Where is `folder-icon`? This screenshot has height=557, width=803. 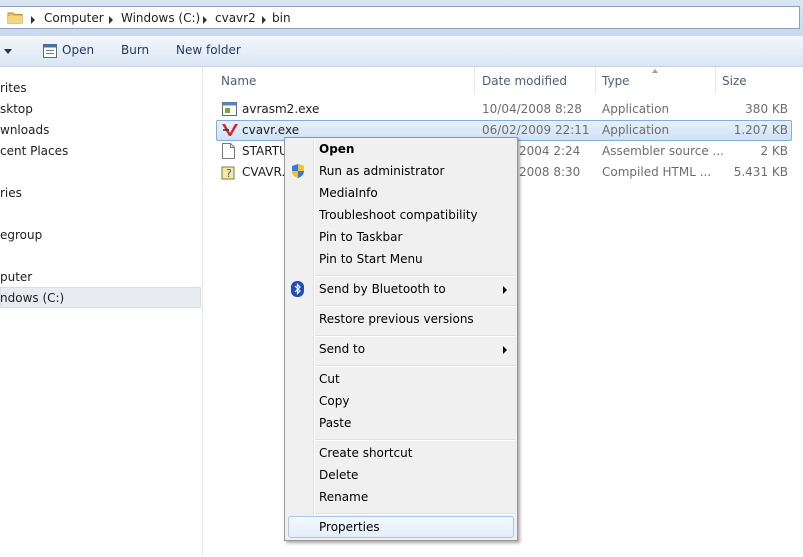
folder-icon is located at coordinates (15, 19).